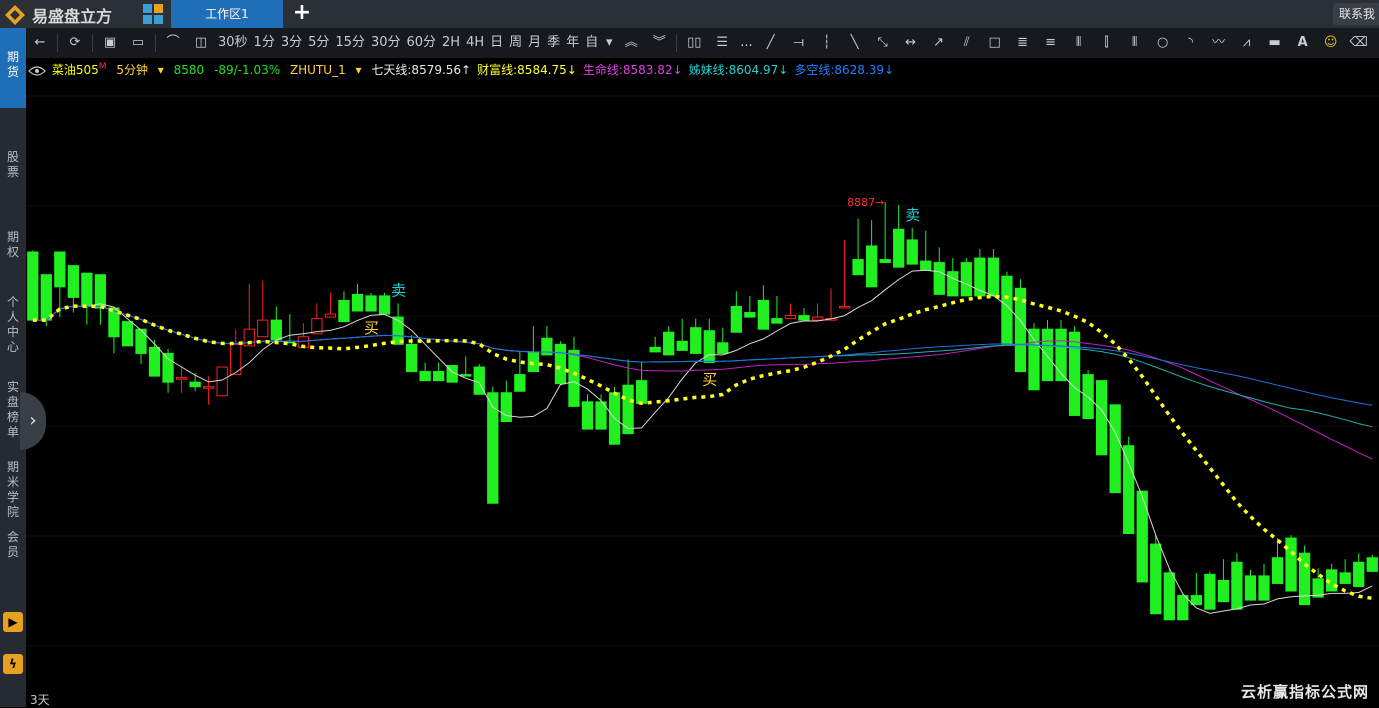 Image resolution: width=1379 pixels, height=708 pixels. I want to click on sidebar-item-0: 期货, so click(13, 68).